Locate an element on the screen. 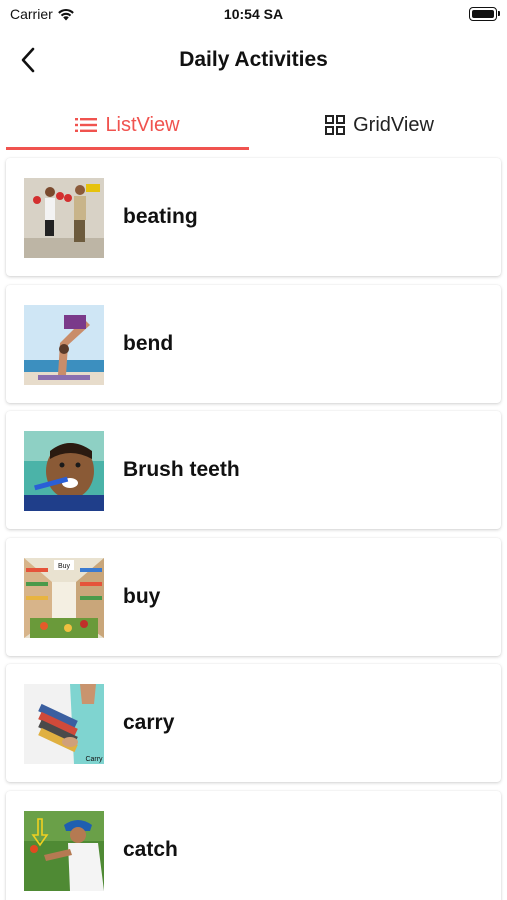 The image size is (507, 900). carry-image: Carry is located at coordinates (64, 724).